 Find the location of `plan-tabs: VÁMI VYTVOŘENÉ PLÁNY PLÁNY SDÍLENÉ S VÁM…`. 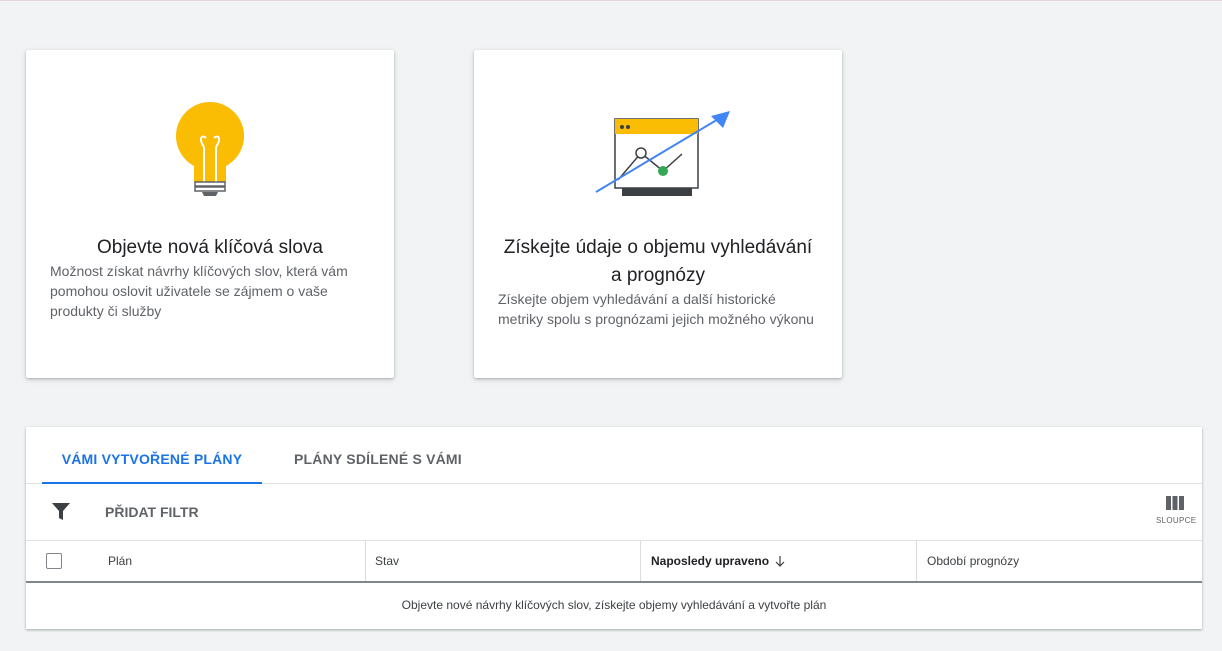

plan-tabs: VÁMI VYTVOŘENÉ PLÁNY PLÁNY SDÍLENÉ S VÁM… is located at coordinates (614, 455).